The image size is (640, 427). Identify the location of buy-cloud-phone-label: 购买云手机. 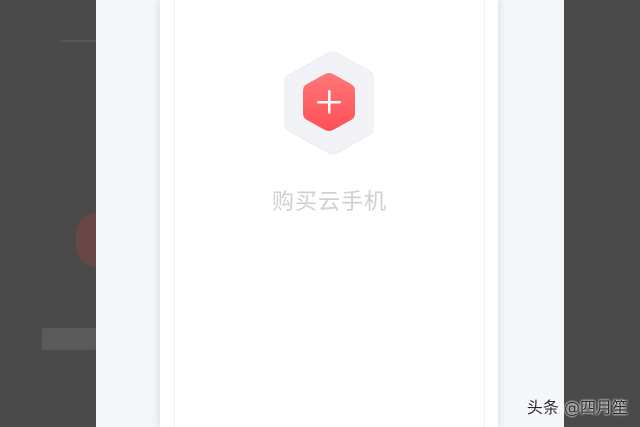
(329, 202).